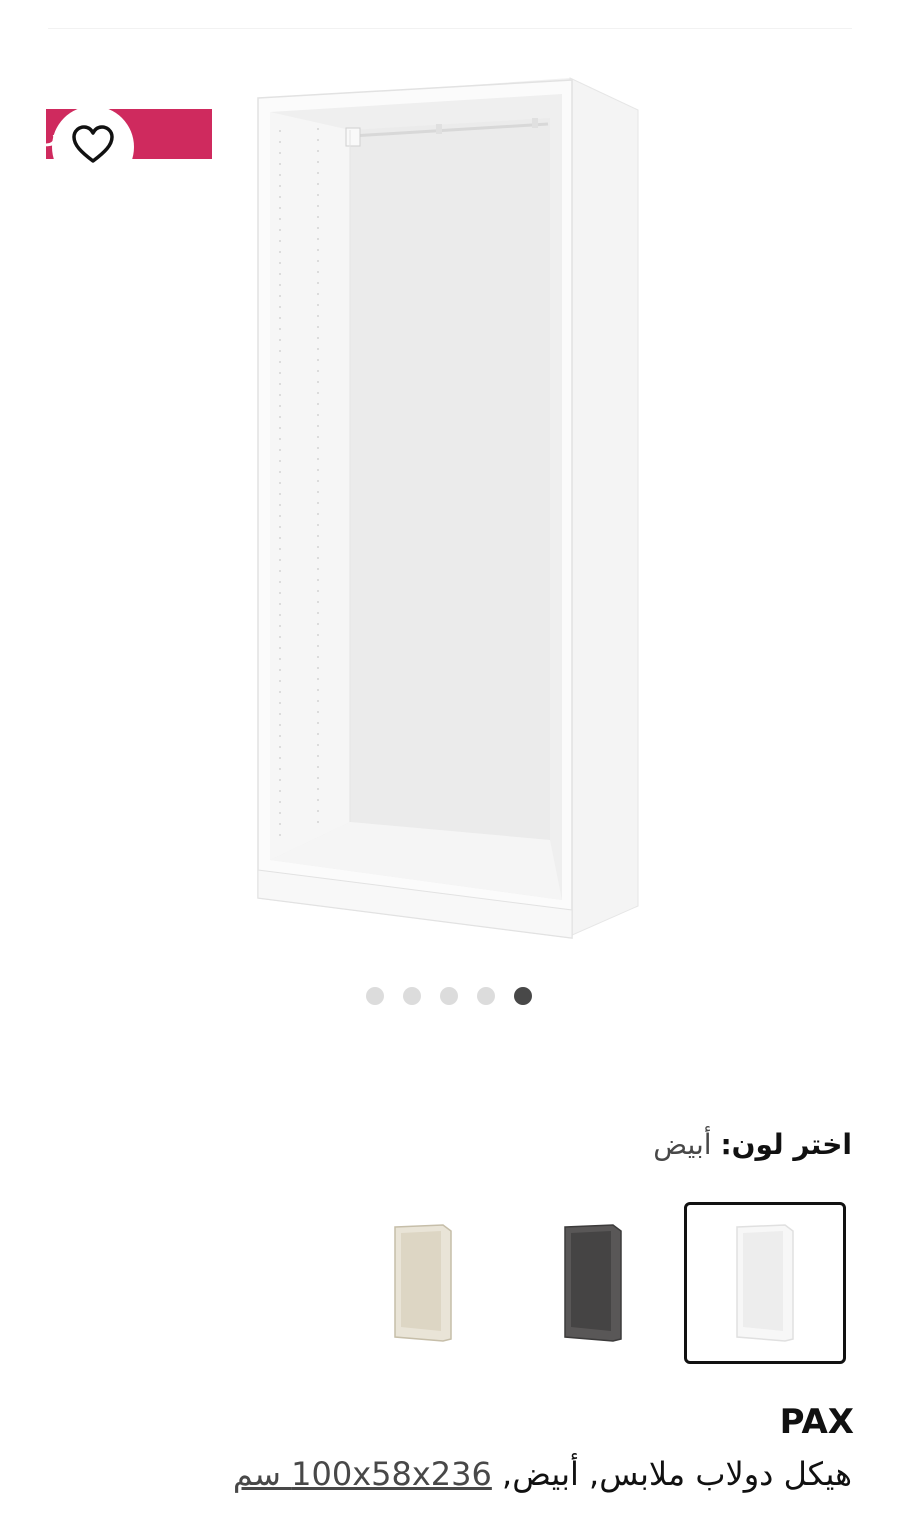 This screenshot has width=900, height=1517. I want to click on color-swatch-white, so click(765, 1283).